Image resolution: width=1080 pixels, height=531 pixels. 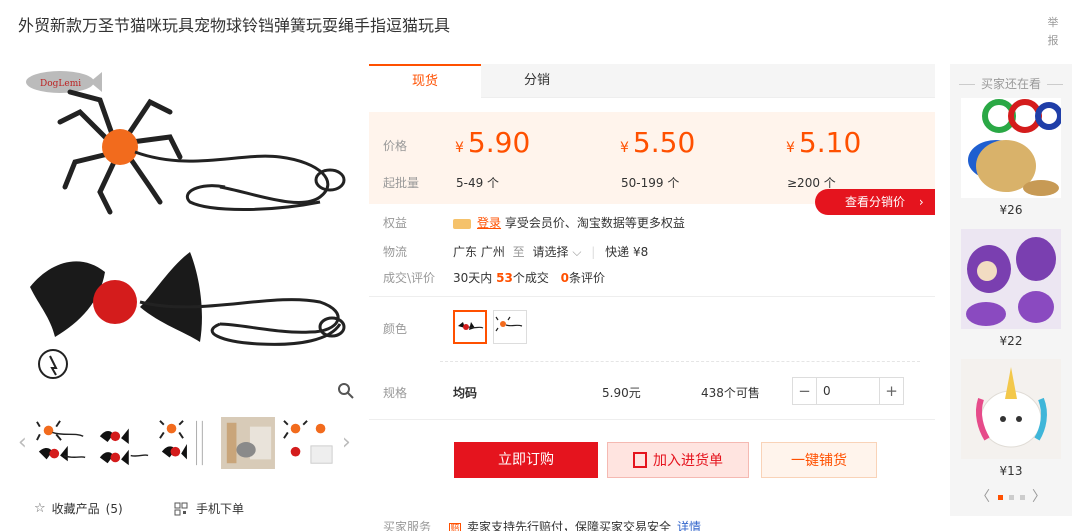 I want to click on quantity-input: 0, so click(x=848, y=391).